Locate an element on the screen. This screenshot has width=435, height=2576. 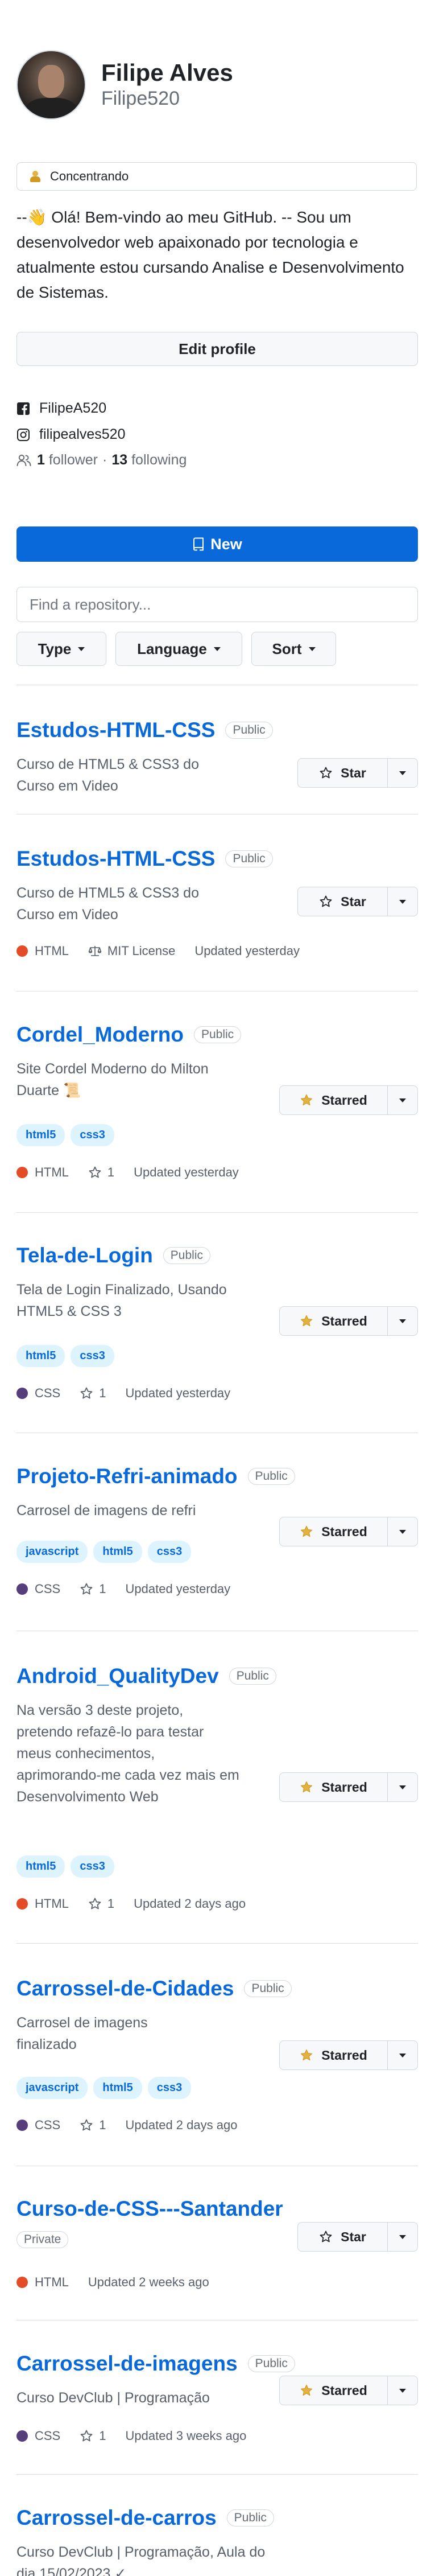
instagram-link: filipealves520 is located at coordinates (71, 434).